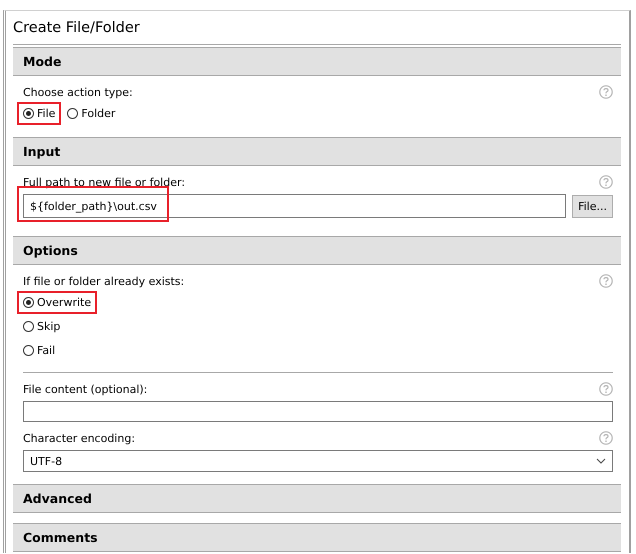 This screenshot has height=554, width=636. Describe the element at coordinates (103, 281) in the screenshot. I see `field-label: If file or folder already exists:` at that location.